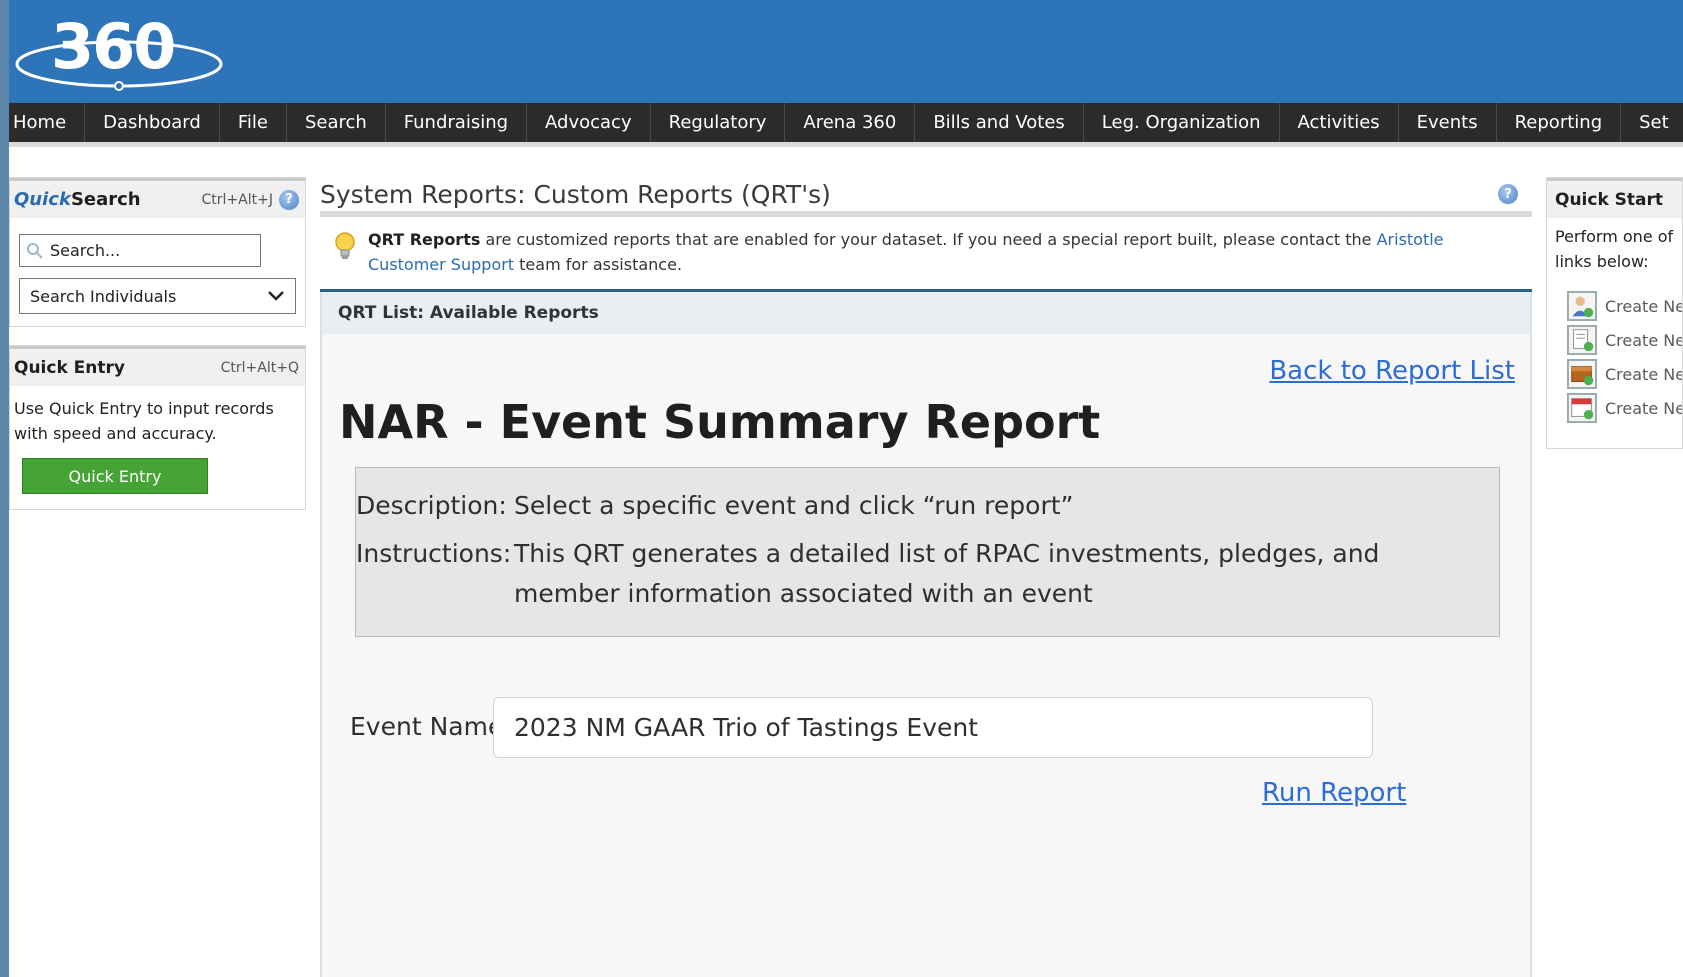 The height and width of the screenshot is (977, 1683). What do you see at coordinates (575, 194) in the screenshot?
I see `page-title: System Reports: Custom Reports (QRT's)` at bounding box center [575, 194].